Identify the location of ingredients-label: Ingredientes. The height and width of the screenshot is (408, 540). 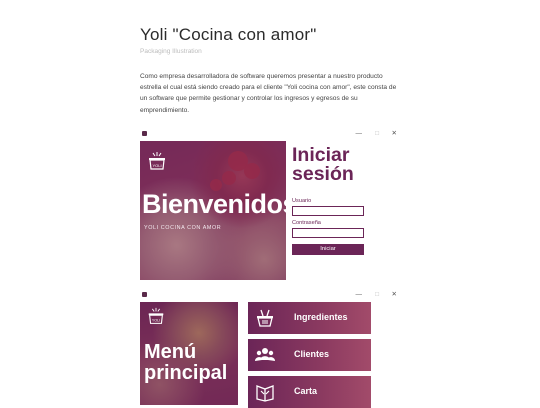
(321, 317).